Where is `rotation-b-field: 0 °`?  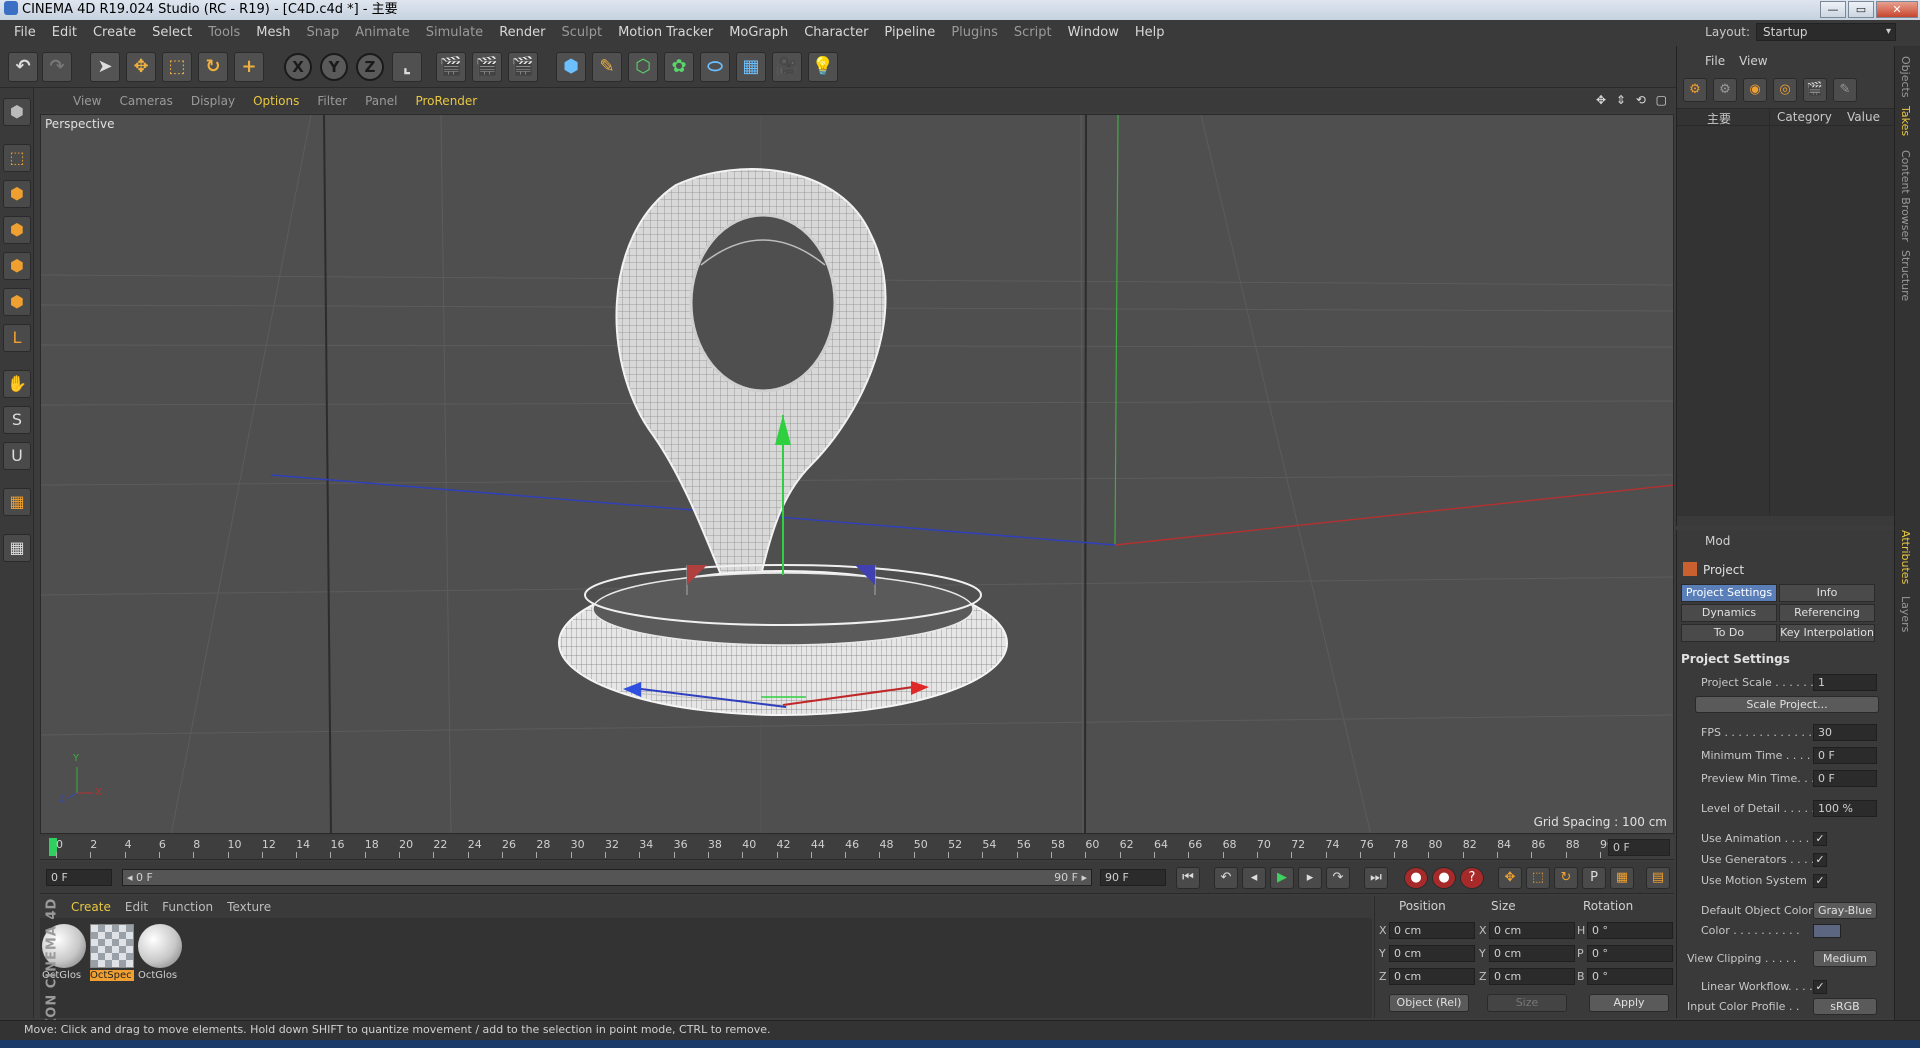 rotation-b-field: 0 ° is located at coordinates (1630, 976).